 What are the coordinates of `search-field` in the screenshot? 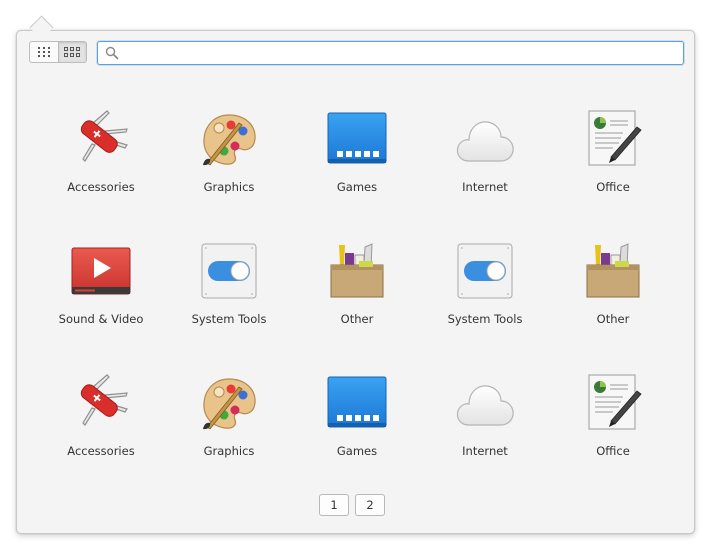 It's located at (390, 53).